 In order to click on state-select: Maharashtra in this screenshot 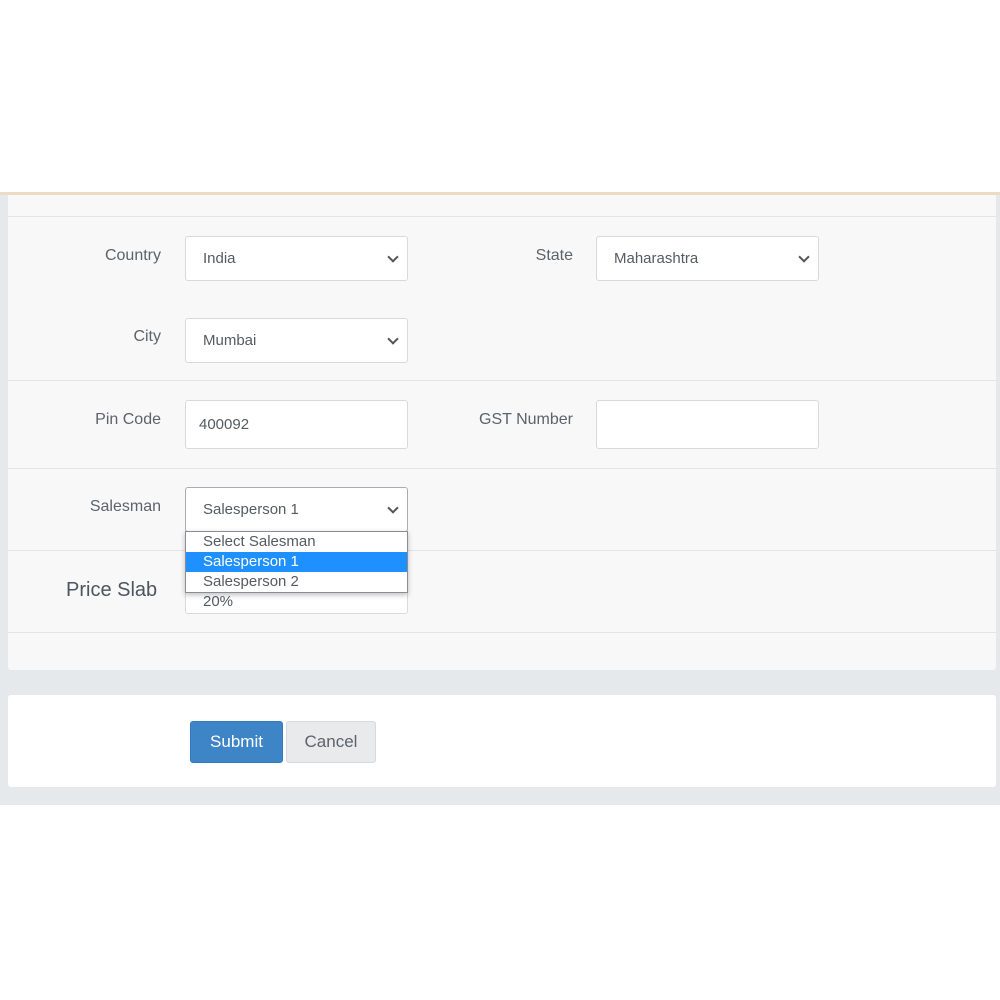, I will do `click(707, 258)`.